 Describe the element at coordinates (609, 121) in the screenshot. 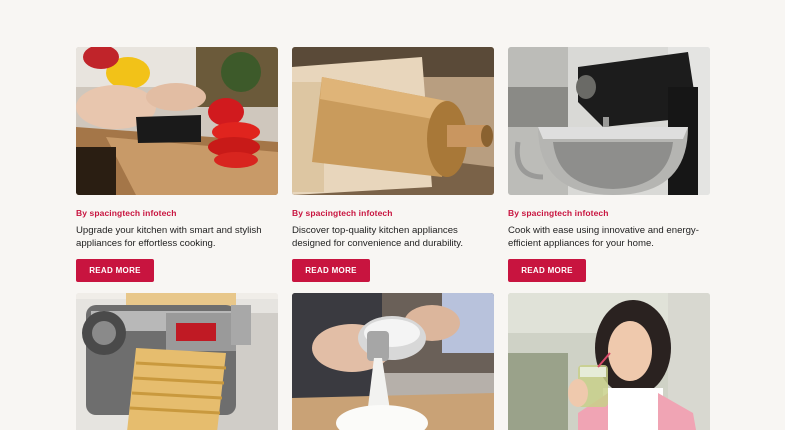

I see `post-image-stand-mixer` at that location.